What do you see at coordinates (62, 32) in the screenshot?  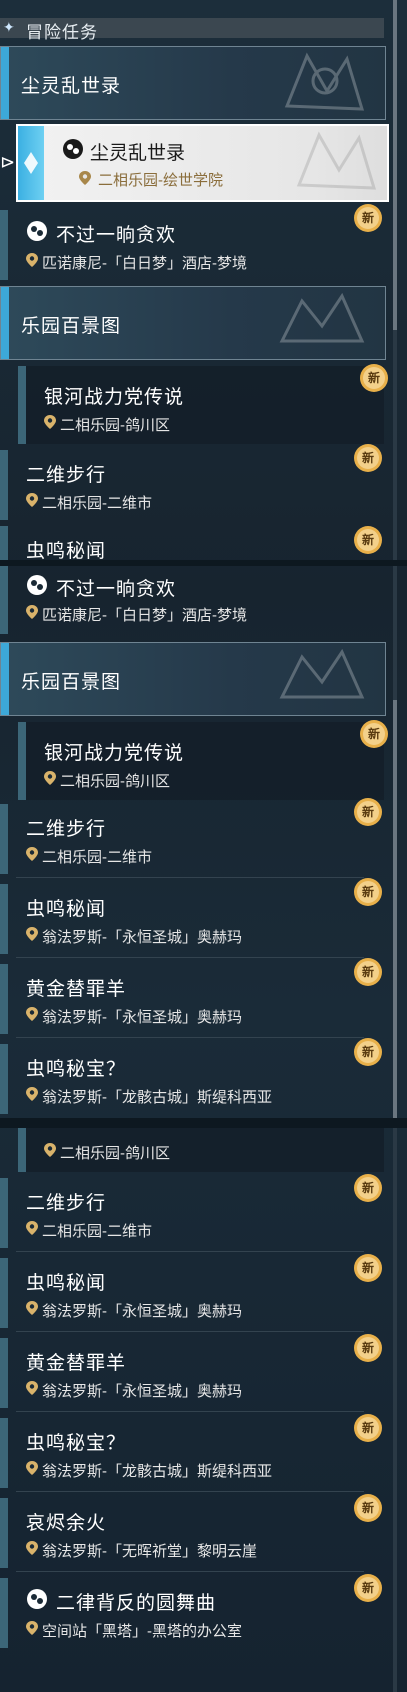 I see `section-title: 冒险任务` at bounding box center [62, 32].